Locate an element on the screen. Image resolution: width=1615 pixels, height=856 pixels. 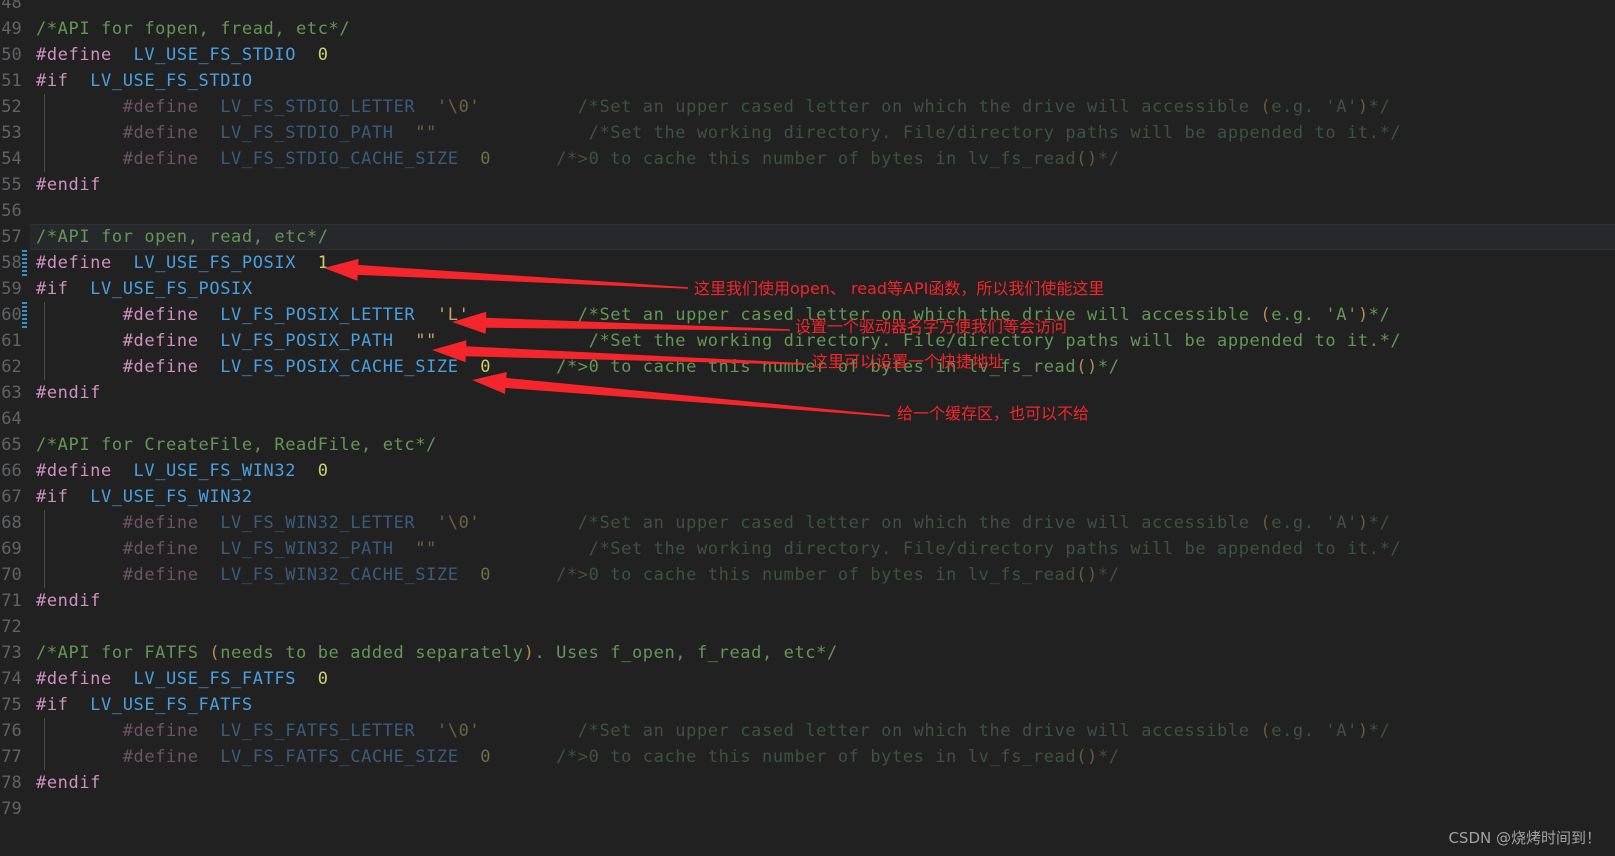
code-token: LV_USE_FS_FATFS is located at coordinates (171, 705).